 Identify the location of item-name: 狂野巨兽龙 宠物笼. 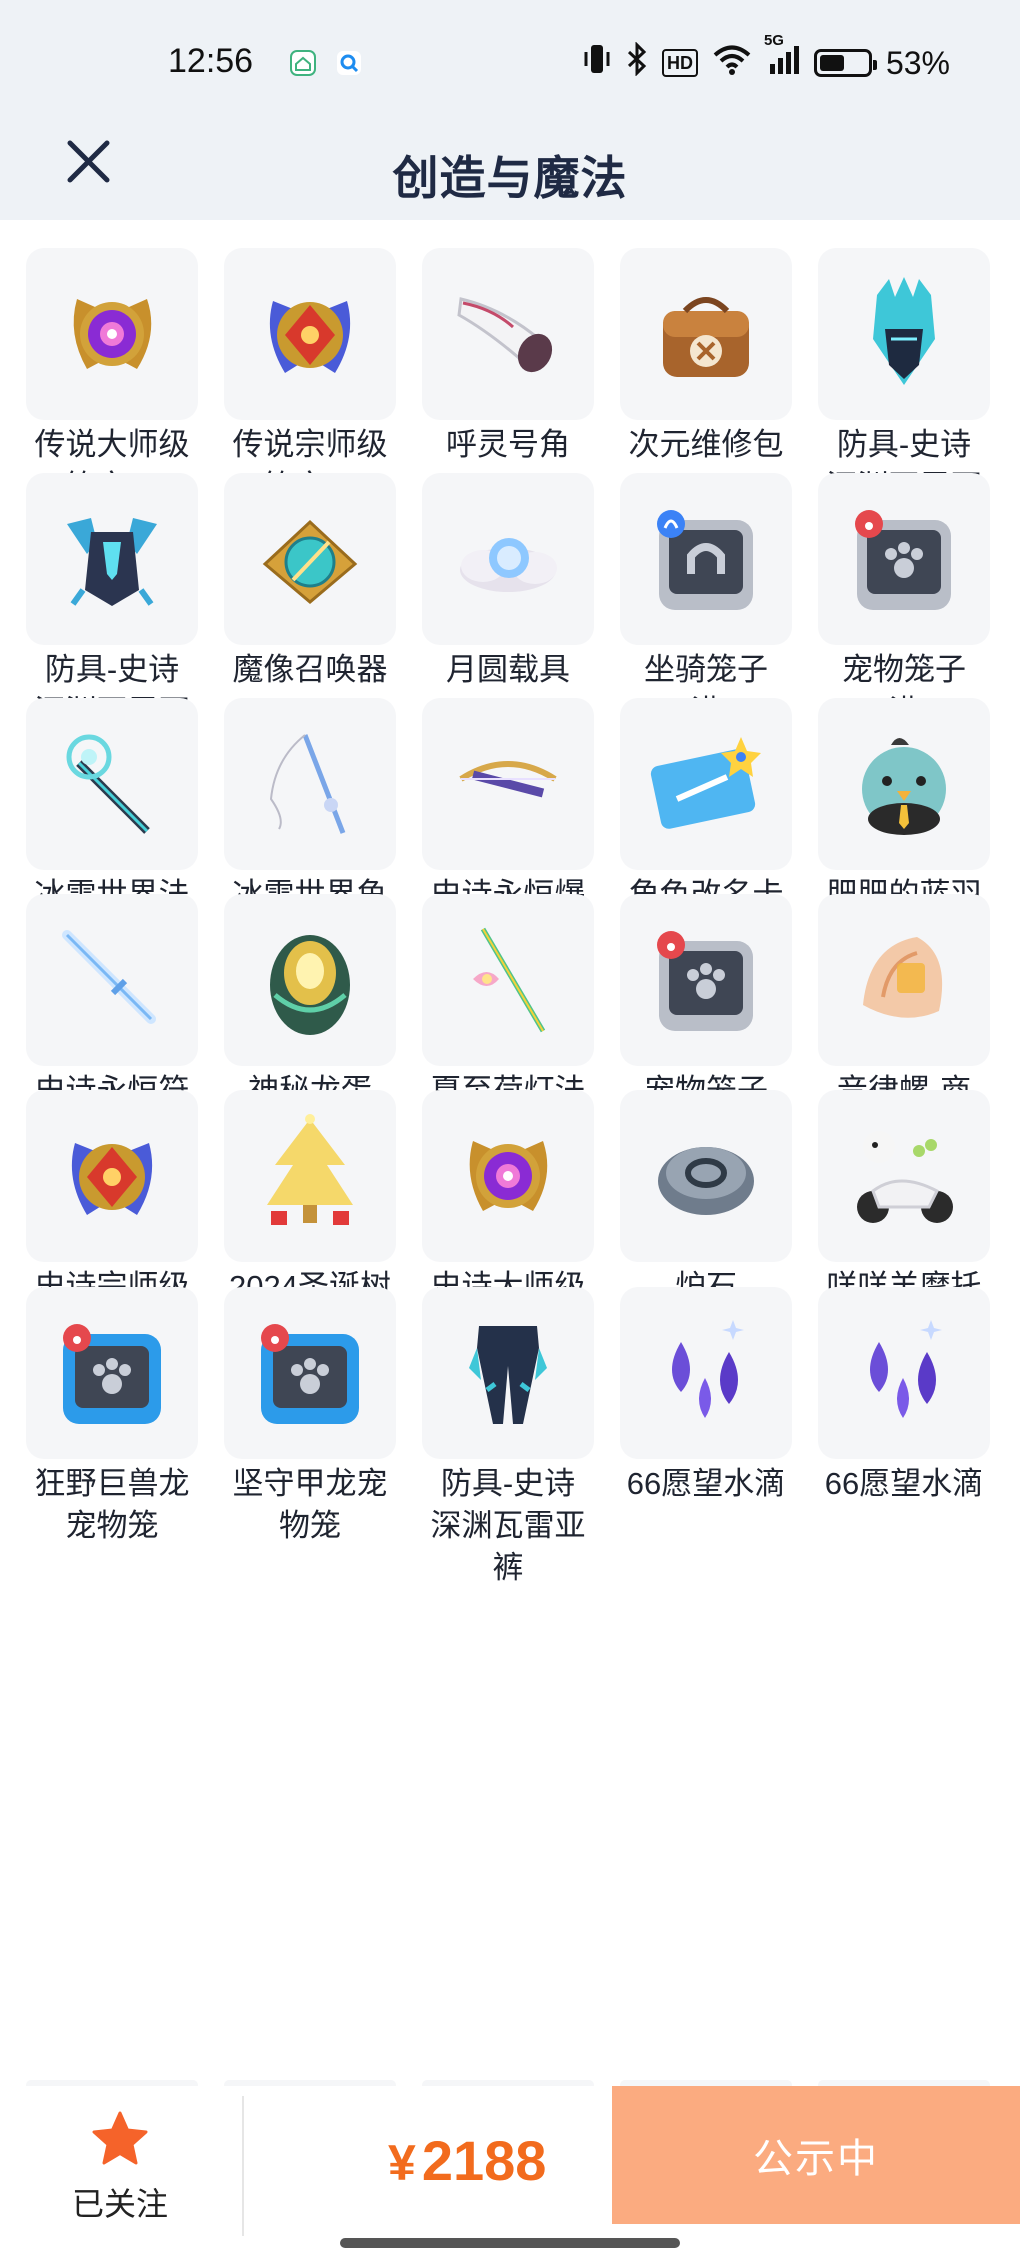
(112, 1504).